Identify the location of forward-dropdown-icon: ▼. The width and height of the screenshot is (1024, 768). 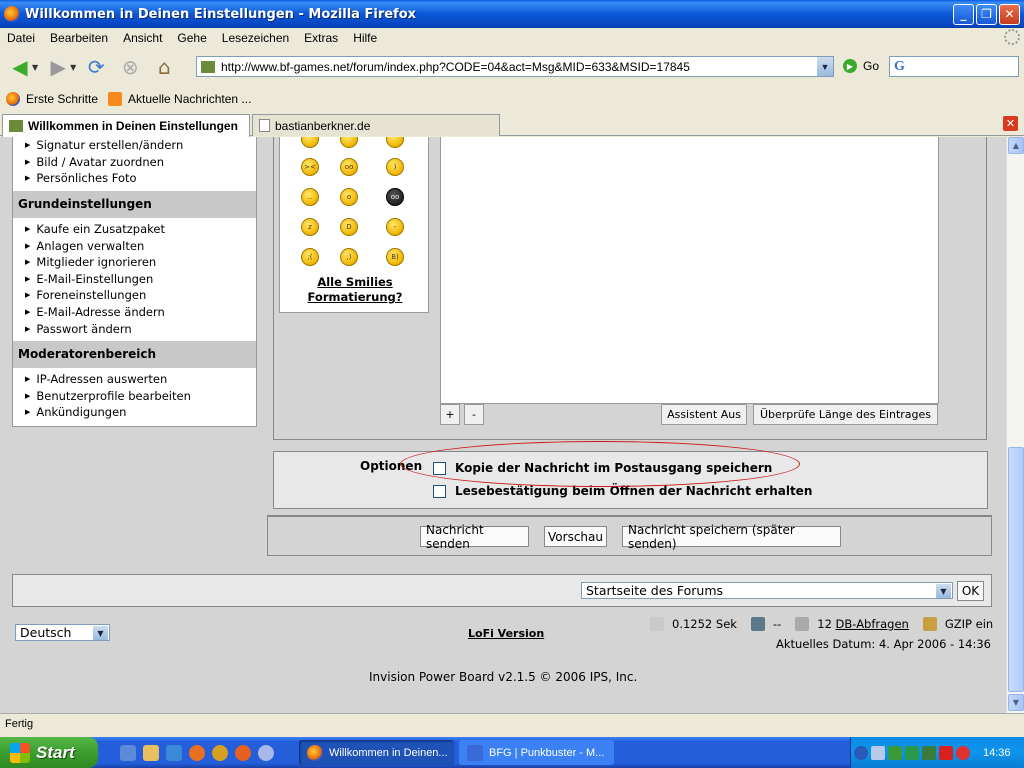
(73, 67).